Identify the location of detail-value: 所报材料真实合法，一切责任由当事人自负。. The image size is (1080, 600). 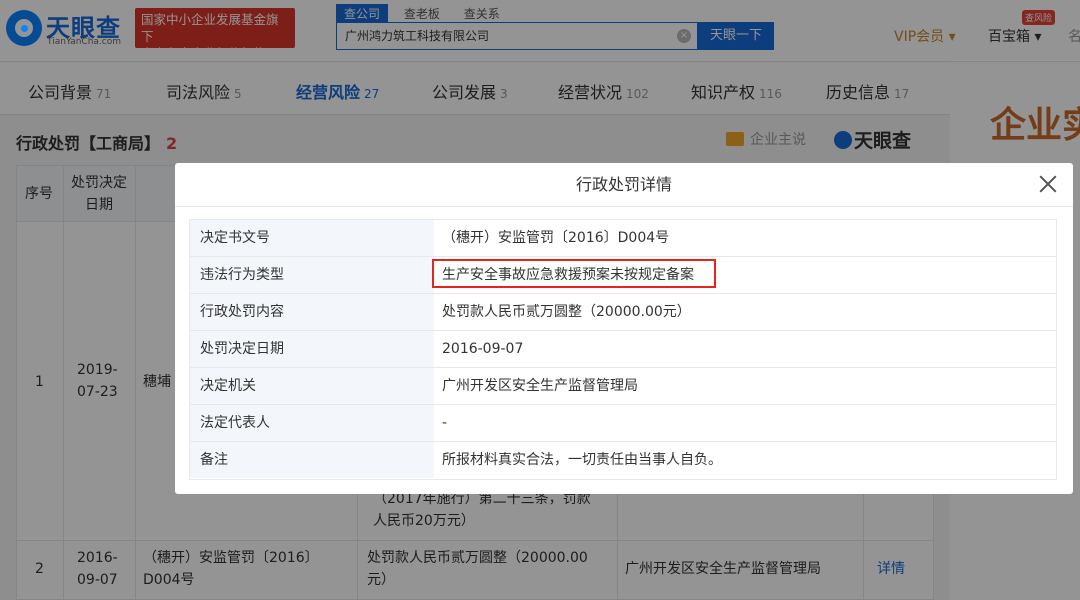
(582, 460).